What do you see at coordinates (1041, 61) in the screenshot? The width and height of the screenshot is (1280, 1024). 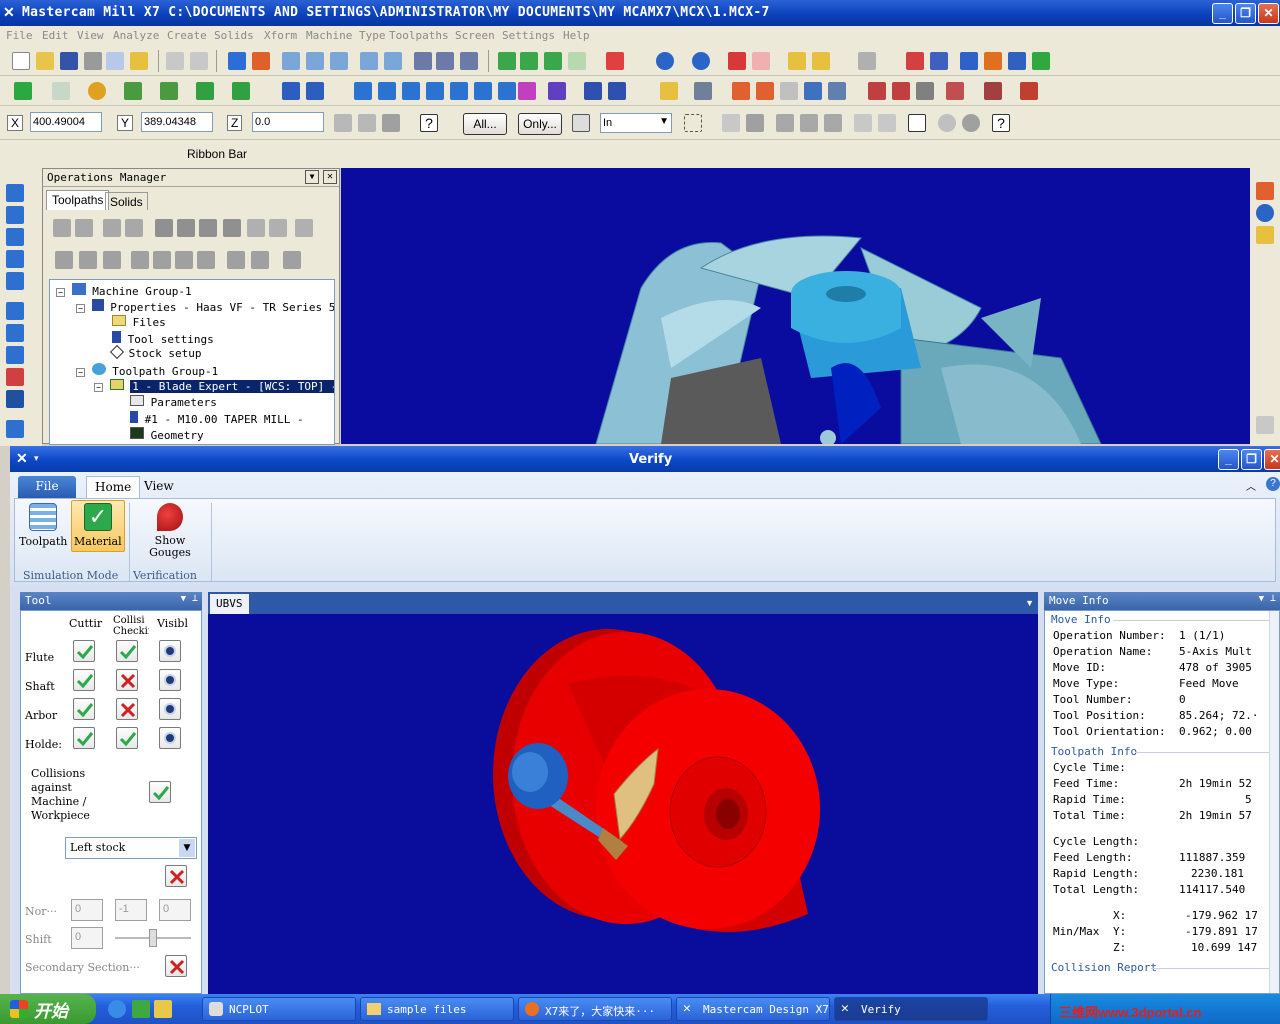 I see `run-addin-icon` at bounding box center [1041, 61].